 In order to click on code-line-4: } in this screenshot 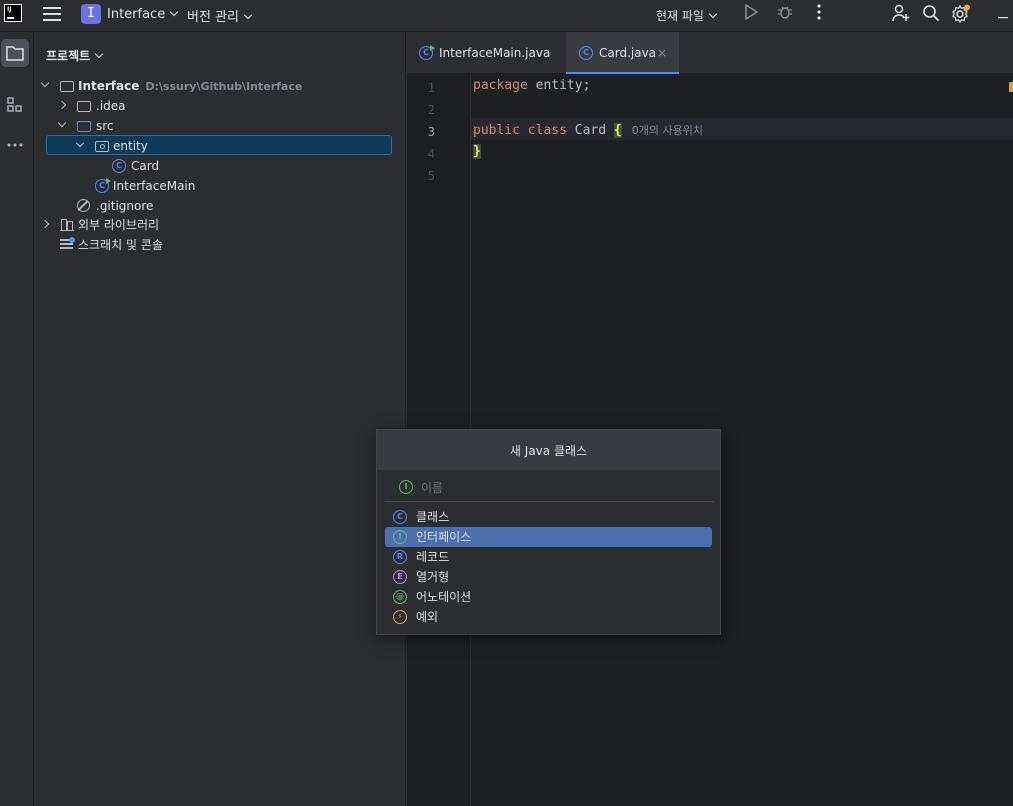, I will do `click(477, 151)`.